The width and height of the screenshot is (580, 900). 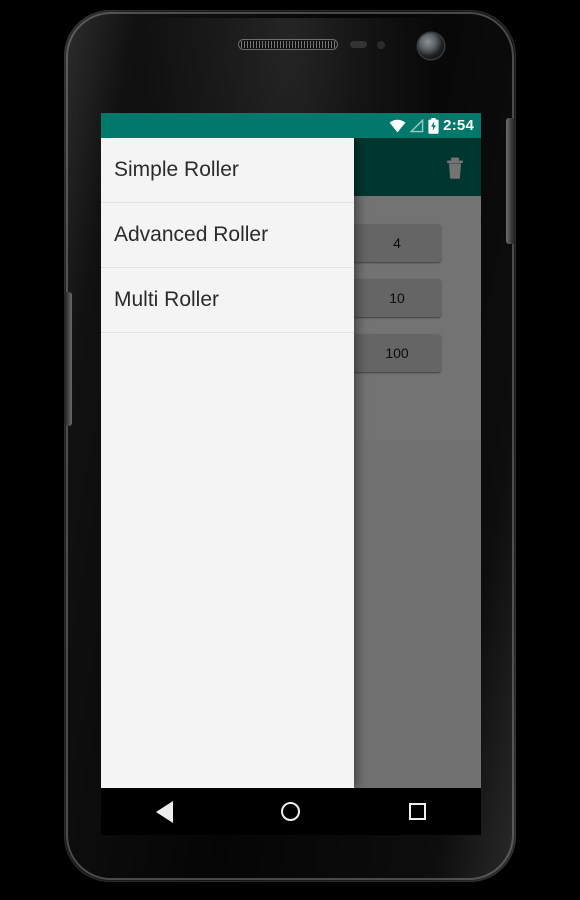 What do you see at coordinates (227, 300) in the screenshot?
I see `drawer-item-multi-roller: Multi Roller` at bounding box center [227, 300].